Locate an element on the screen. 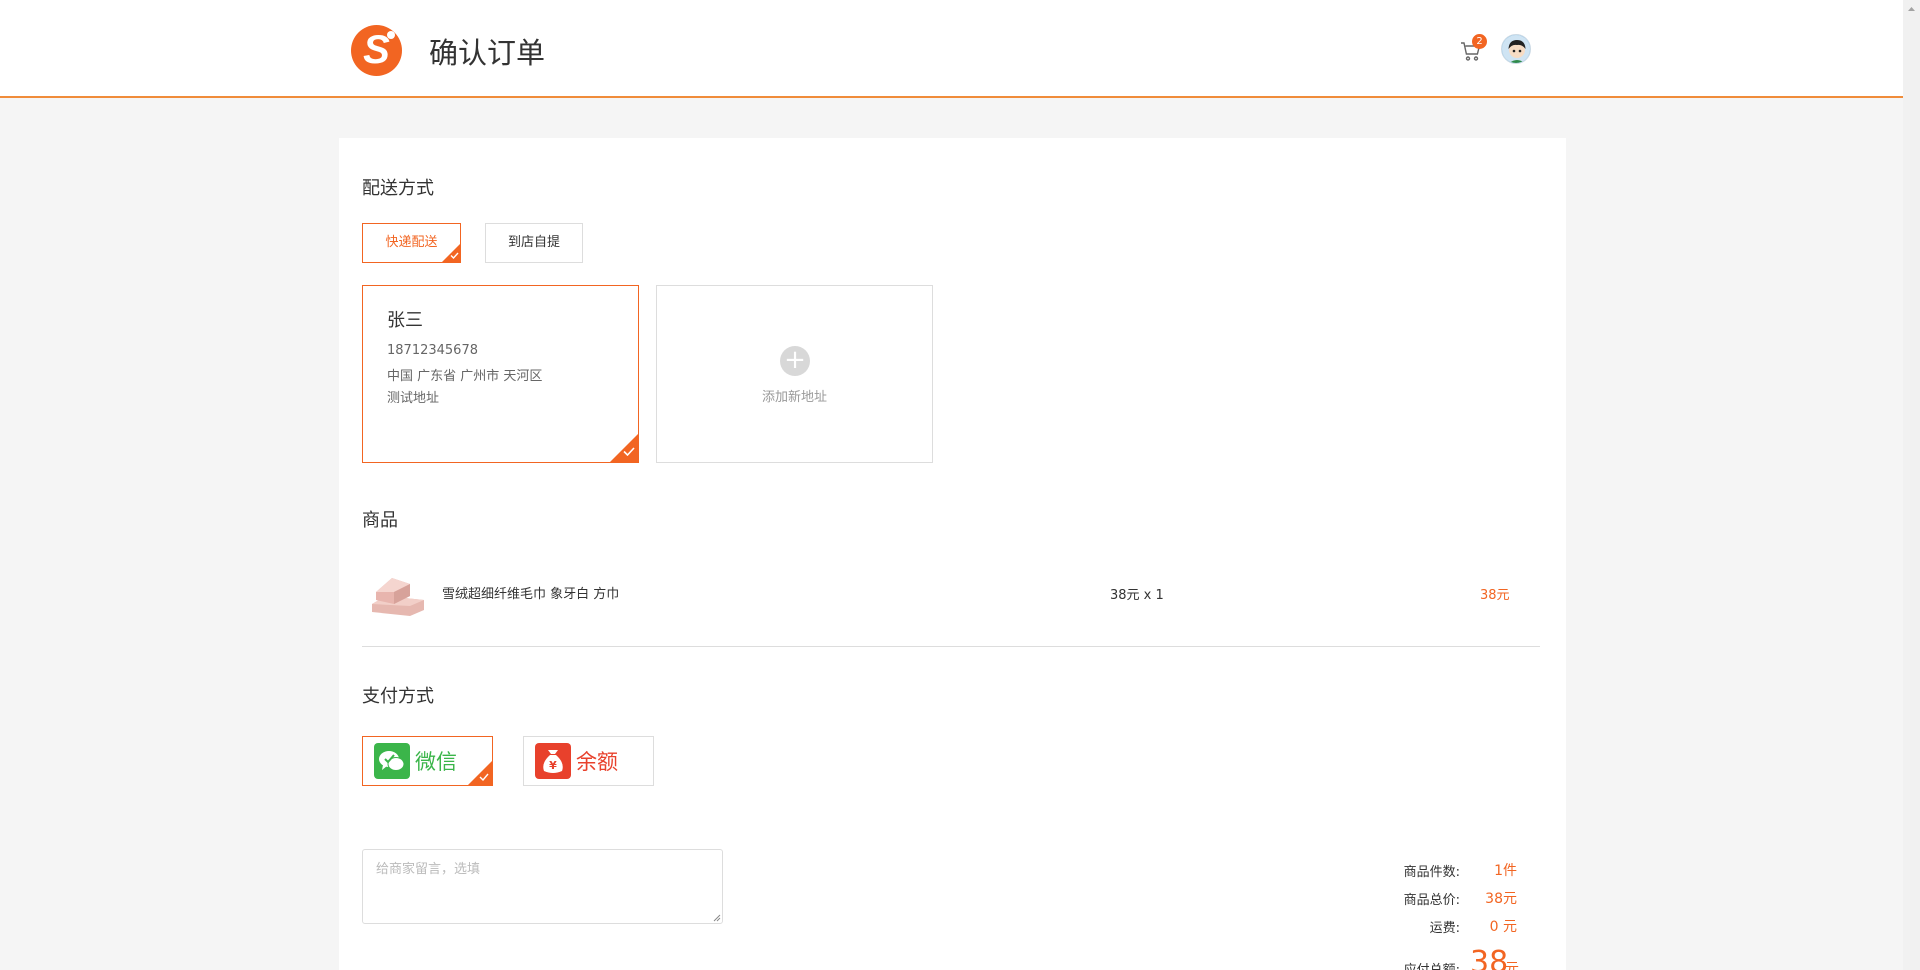 The width and height of the screenshot is (1920, 970). address-card-selected: 张三 18712345678 中国 广东省 广州市 天河区 测试地址 is located at coordinates (500, 374).